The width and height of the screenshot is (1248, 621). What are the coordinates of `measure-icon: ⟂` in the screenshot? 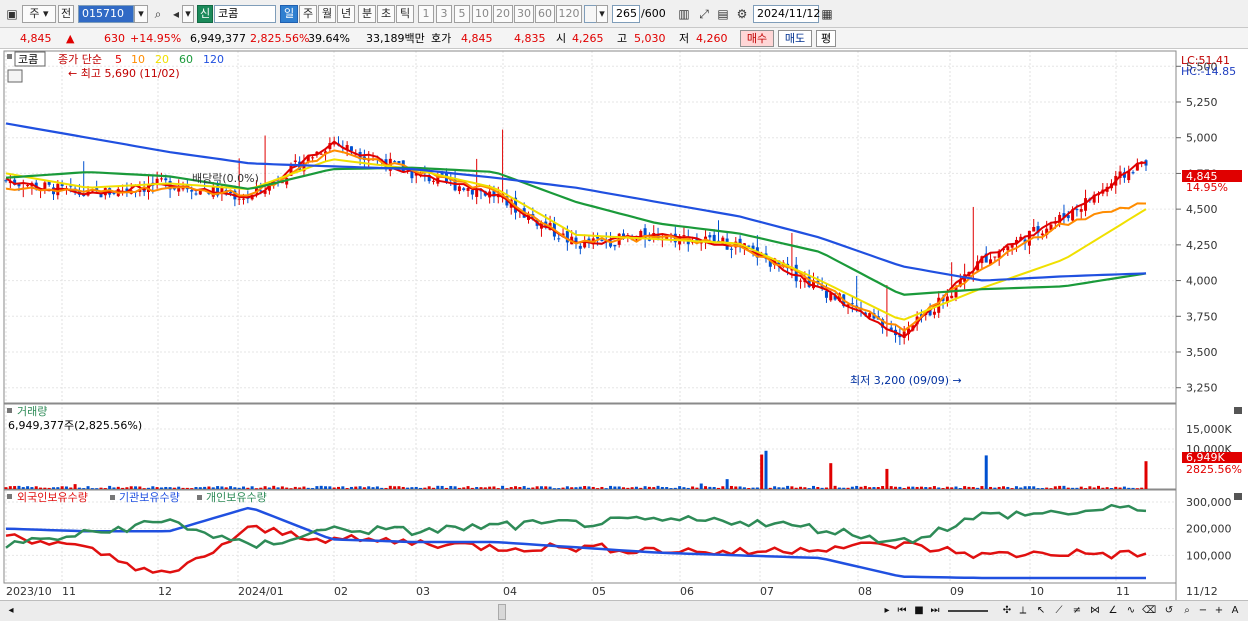 It's located at (1023, 610).